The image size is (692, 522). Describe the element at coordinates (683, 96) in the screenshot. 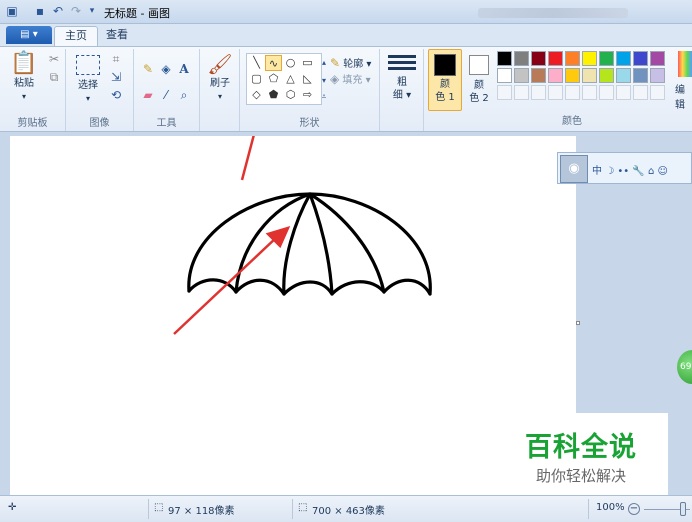

I see `edit-colors-label: 编辑` at that location.